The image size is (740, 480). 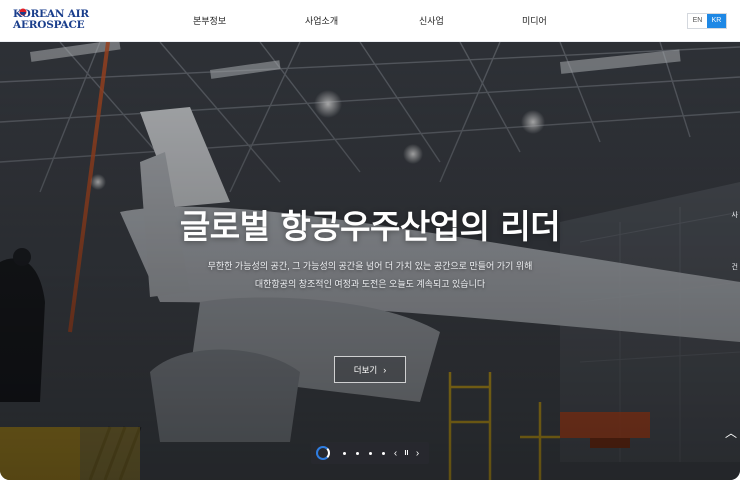 I want to click on more-button: 더보기 ›, so click(x=370, y=369).